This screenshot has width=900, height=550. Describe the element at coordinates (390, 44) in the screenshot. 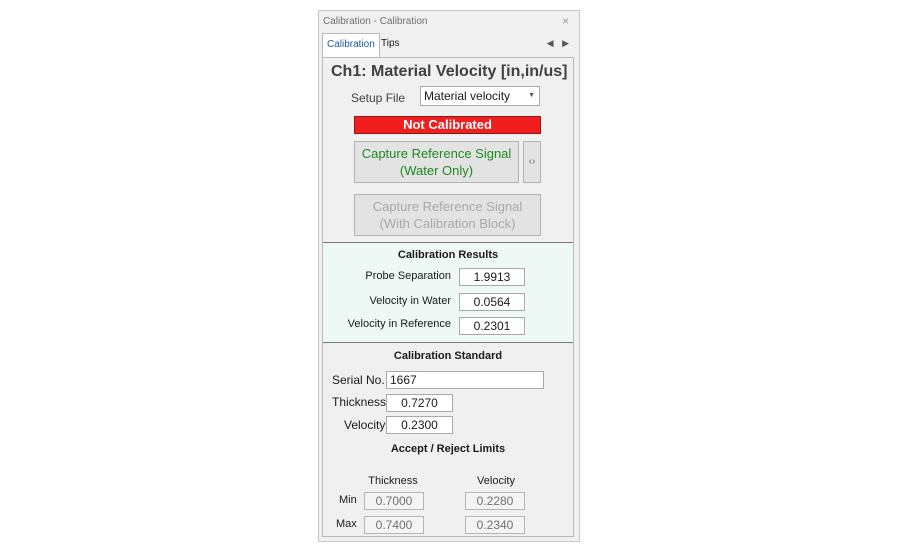

I see `tab-tips: Tips` at that location.